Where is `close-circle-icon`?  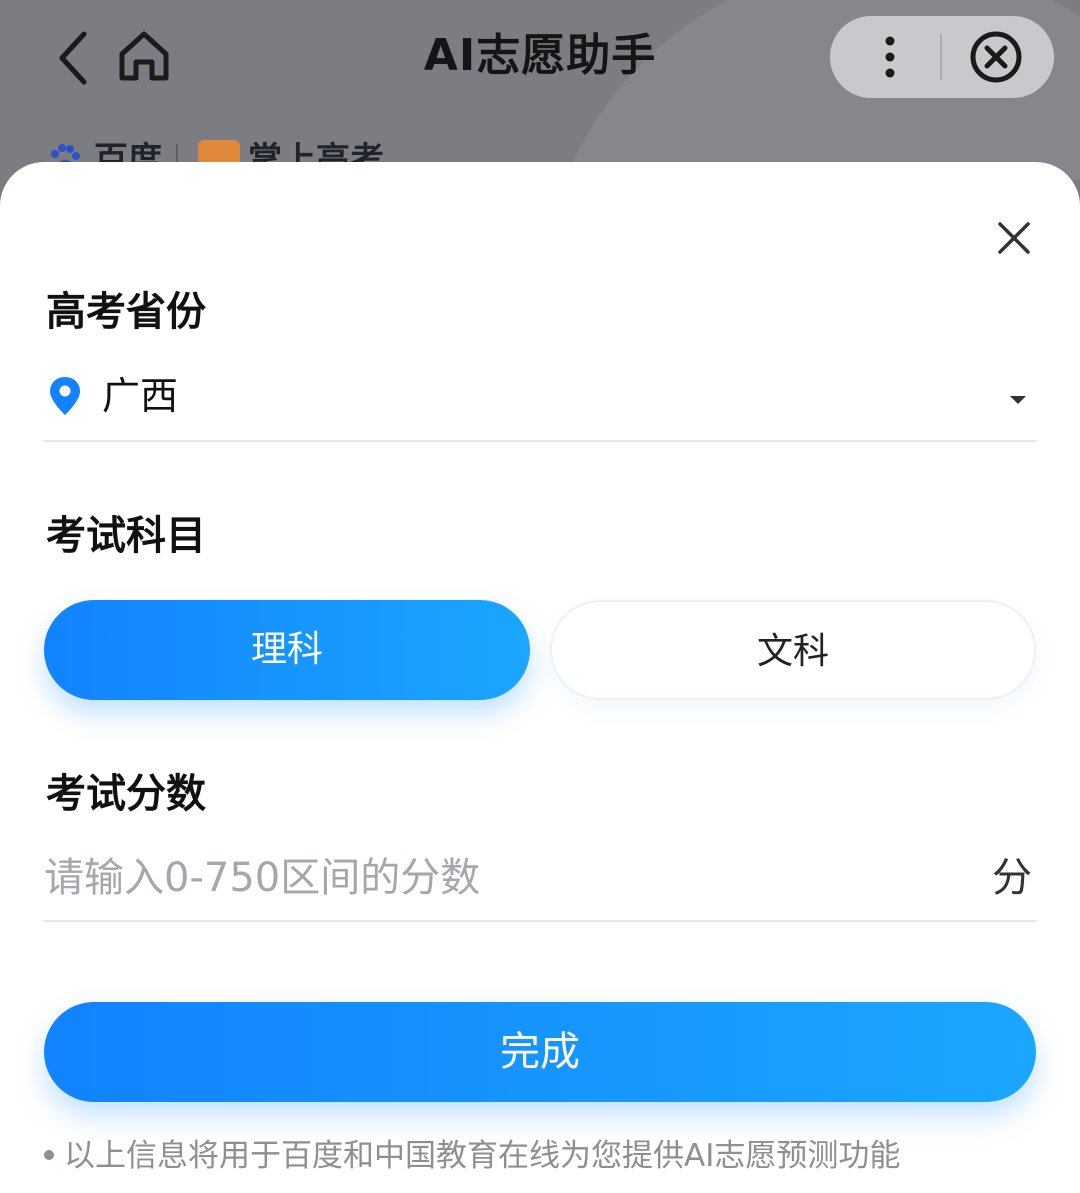
close-circle-icon is located at coordinates (996, 57).